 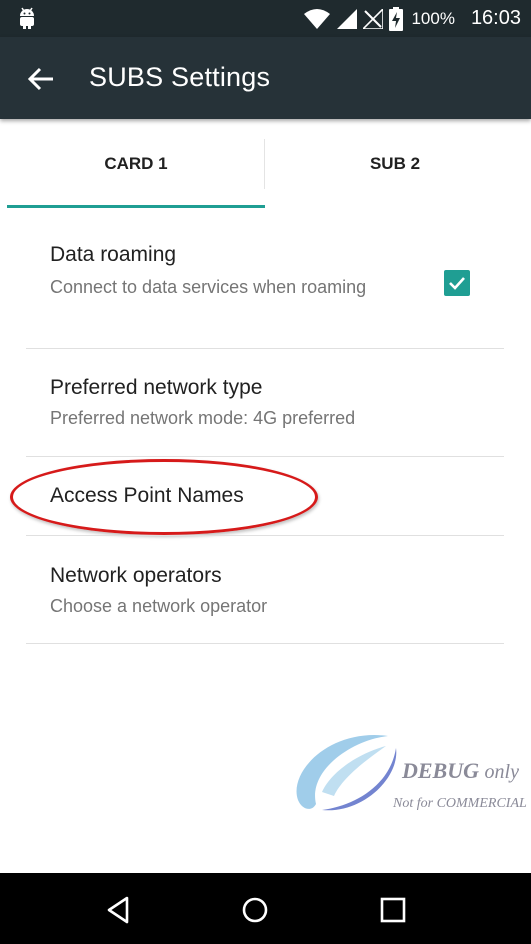 I want to click on watermark-debug: DEBUG, so click(x=441, y=770).